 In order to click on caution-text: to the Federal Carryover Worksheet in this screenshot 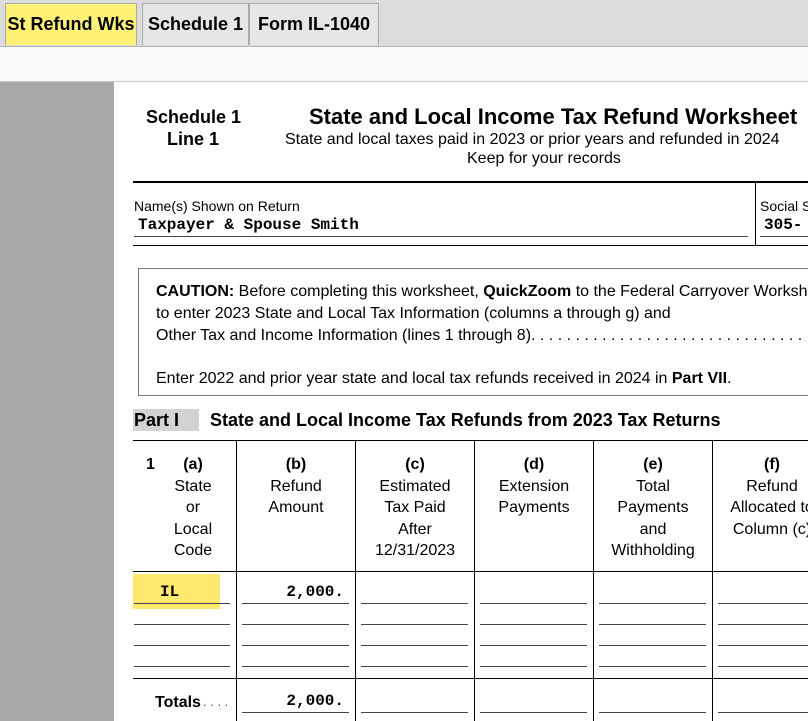, I will do `click(689, 291)`.